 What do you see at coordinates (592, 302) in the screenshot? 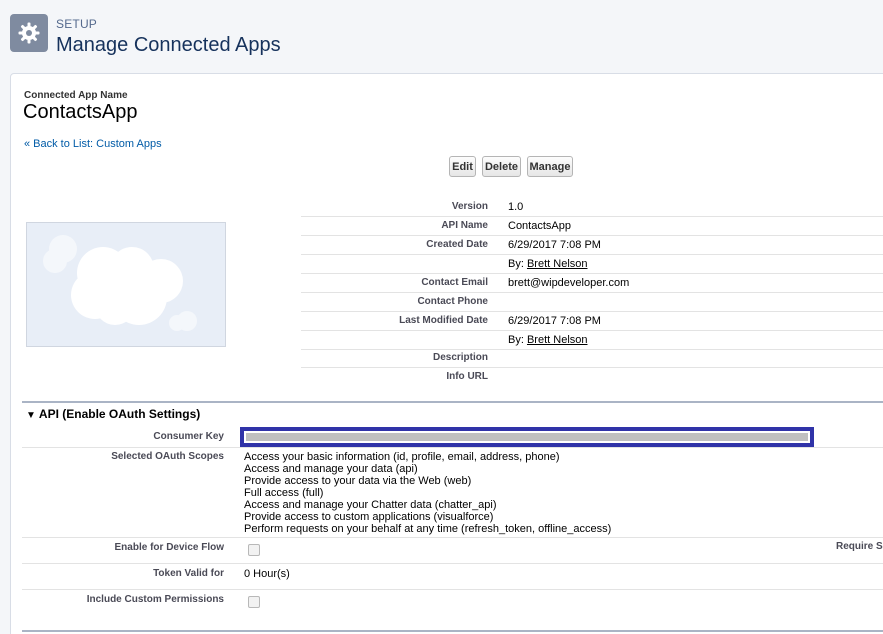
I see `detail-row-contact-phone: Contact Phone` at bounding box center [592, 302].